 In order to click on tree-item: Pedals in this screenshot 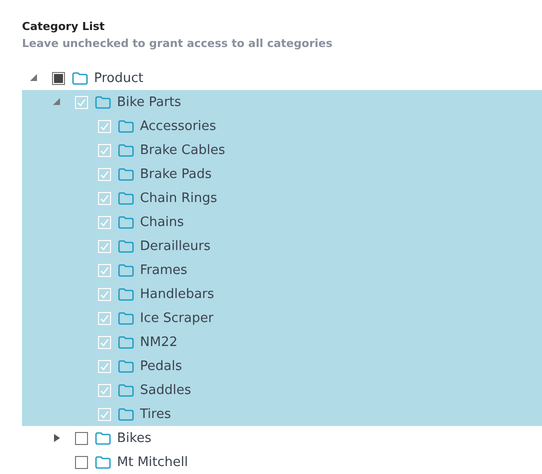, I will do `click(282, 366)`.